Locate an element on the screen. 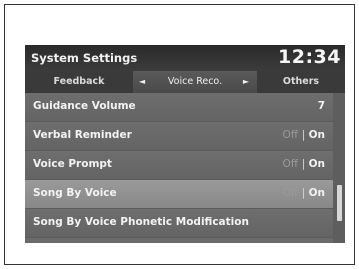 The image size is (359, 269). right-arrow-icon: ► is located at coordinates (246, 82).